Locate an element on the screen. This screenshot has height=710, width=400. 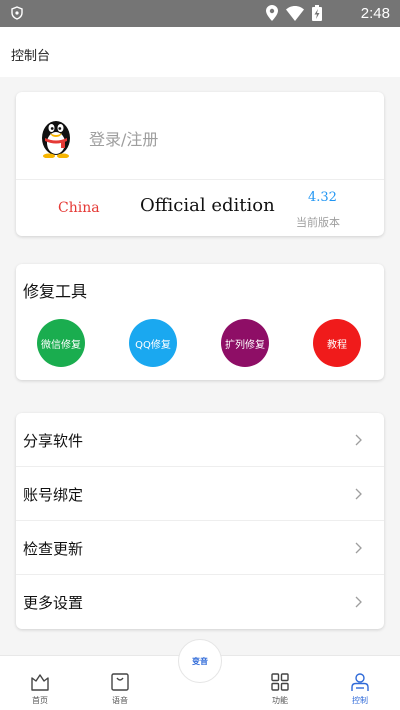
qq-penguin-icon is located at coordinates (56, 139).